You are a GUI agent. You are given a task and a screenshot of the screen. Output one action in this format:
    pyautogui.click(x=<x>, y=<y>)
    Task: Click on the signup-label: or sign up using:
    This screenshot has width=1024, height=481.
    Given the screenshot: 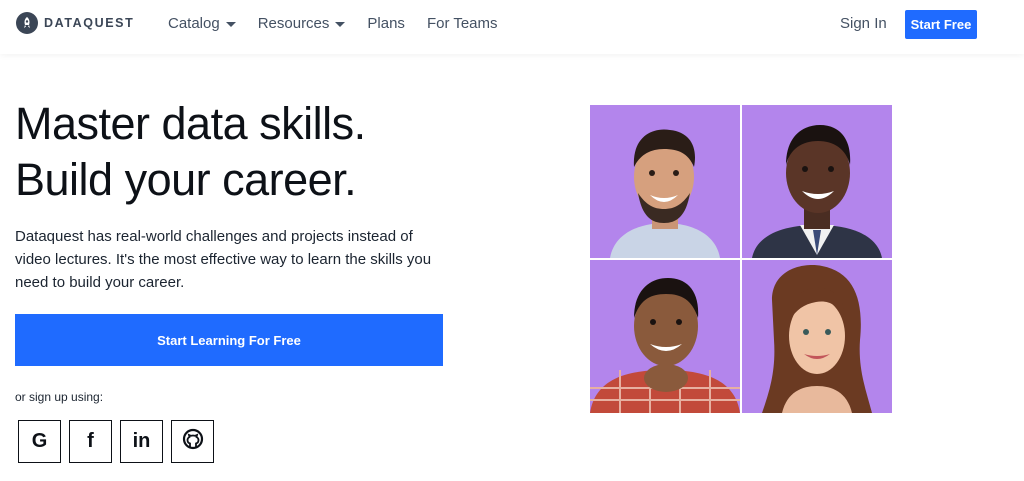 What is the action you would take?
    pyautogui.click(x=59, y=397)
    